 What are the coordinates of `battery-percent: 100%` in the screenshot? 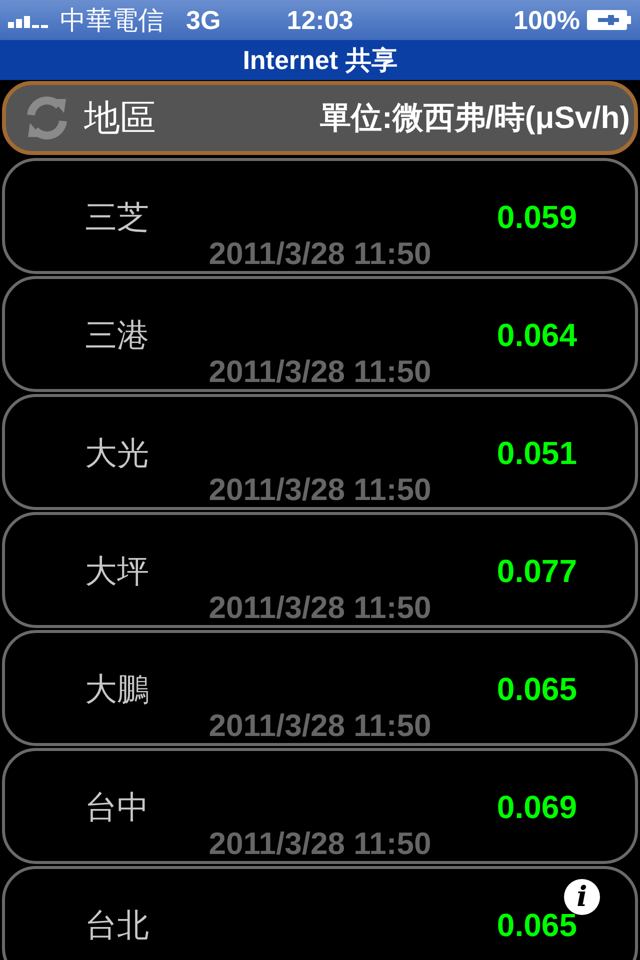 It's located at (547, 20).